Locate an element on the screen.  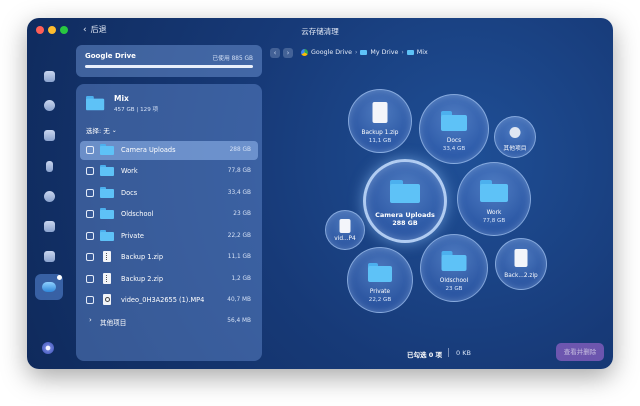
list-row-backup-1: Backup 1.zip 11,1 GB is located at coordinates (169, 257).